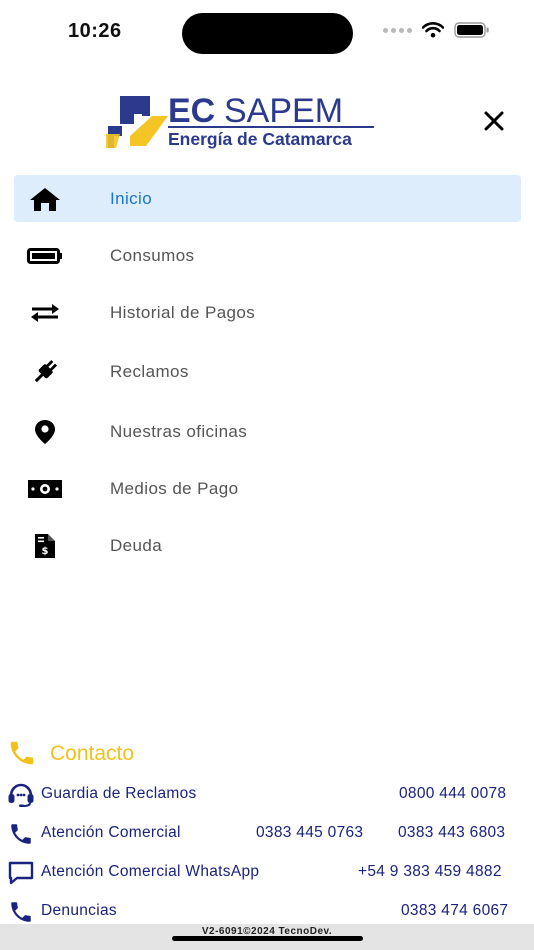 The width and height of the screenshot is (534, 950). What do you see at coordinates (95, 31) in the screenshot?
I see `status-time: 10:26` at bounding box center [95, 31].